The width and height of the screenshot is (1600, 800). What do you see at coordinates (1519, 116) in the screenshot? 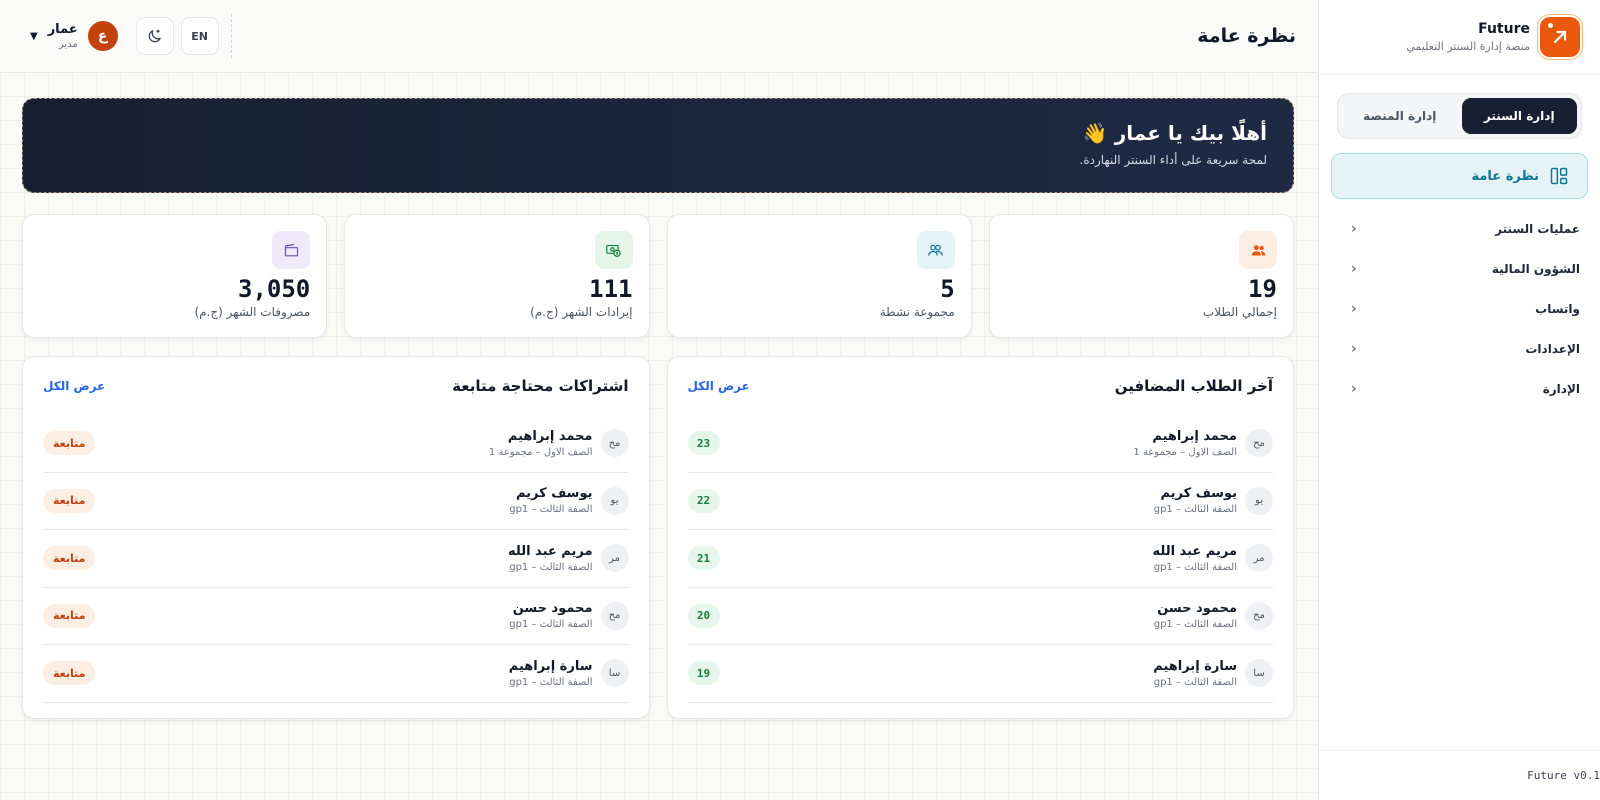
I see `segment-center-management: إدارة السنتر` at bounding box center [1519, 116].